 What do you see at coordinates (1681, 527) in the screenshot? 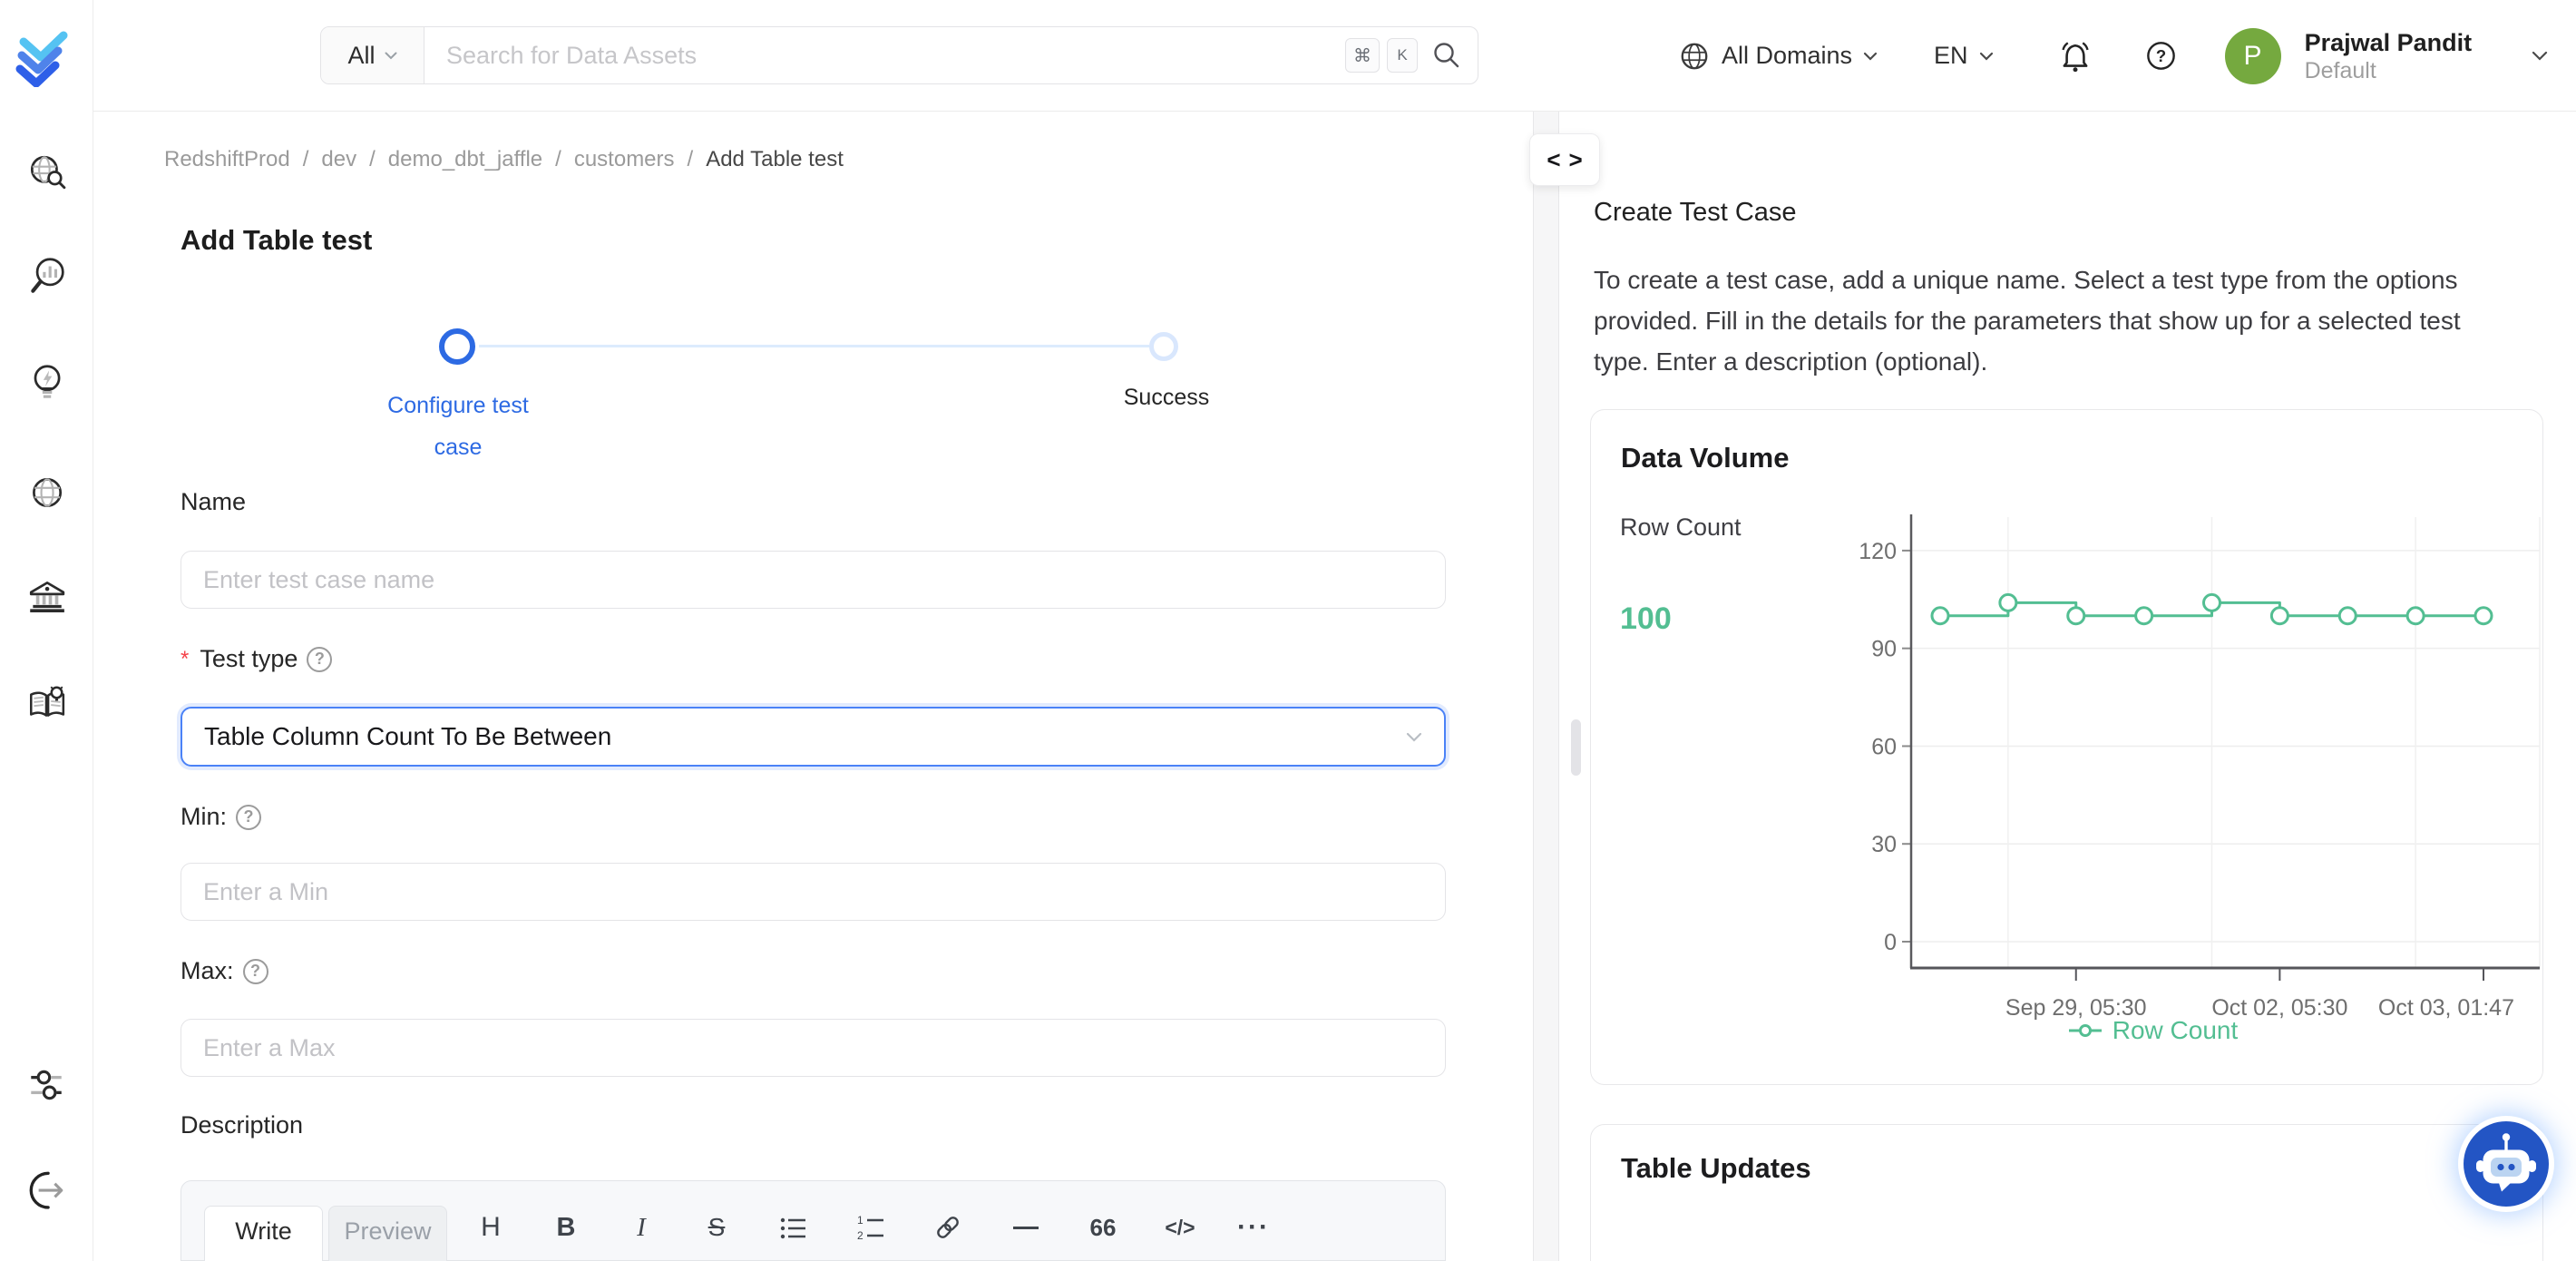
I see `row-count-metric-label: Row Count` at bounding box center [1681, 527].